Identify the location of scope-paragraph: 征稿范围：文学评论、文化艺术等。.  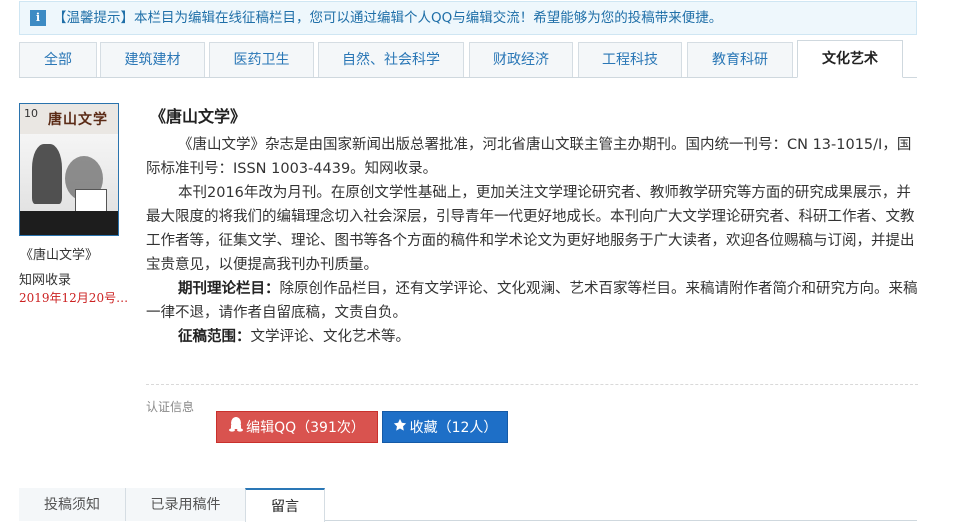
(532, 337).